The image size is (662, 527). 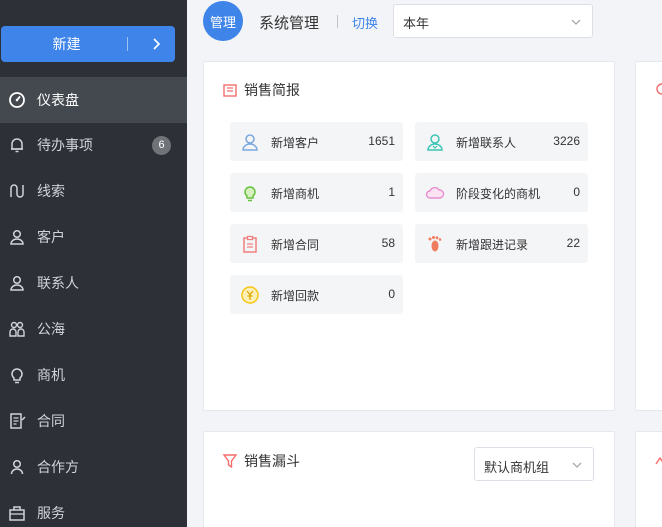 What do you see at coordinates (17, 513) in the screenshot?
I see `service-icon` at bounding box center [17, 513].